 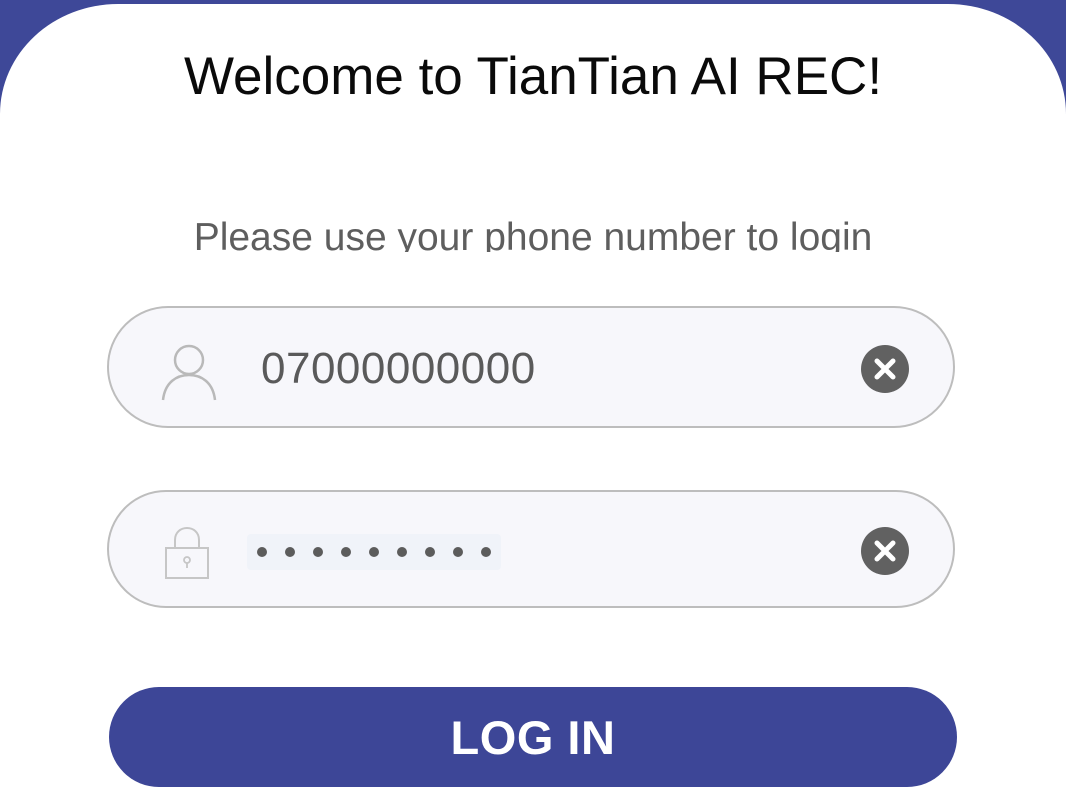 What do you see at coordinates (533, 76) in the screenshot?
I see `page-title: Welcome to TianTian AI REC!` at bounding box center [533, 76].